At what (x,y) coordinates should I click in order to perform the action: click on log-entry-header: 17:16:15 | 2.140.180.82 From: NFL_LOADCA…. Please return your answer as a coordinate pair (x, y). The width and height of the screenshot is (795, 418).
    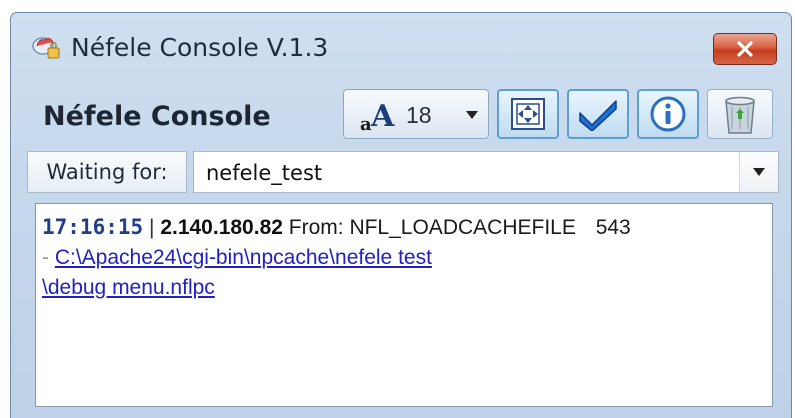
    Looking at the image, I should click on (404, 227).